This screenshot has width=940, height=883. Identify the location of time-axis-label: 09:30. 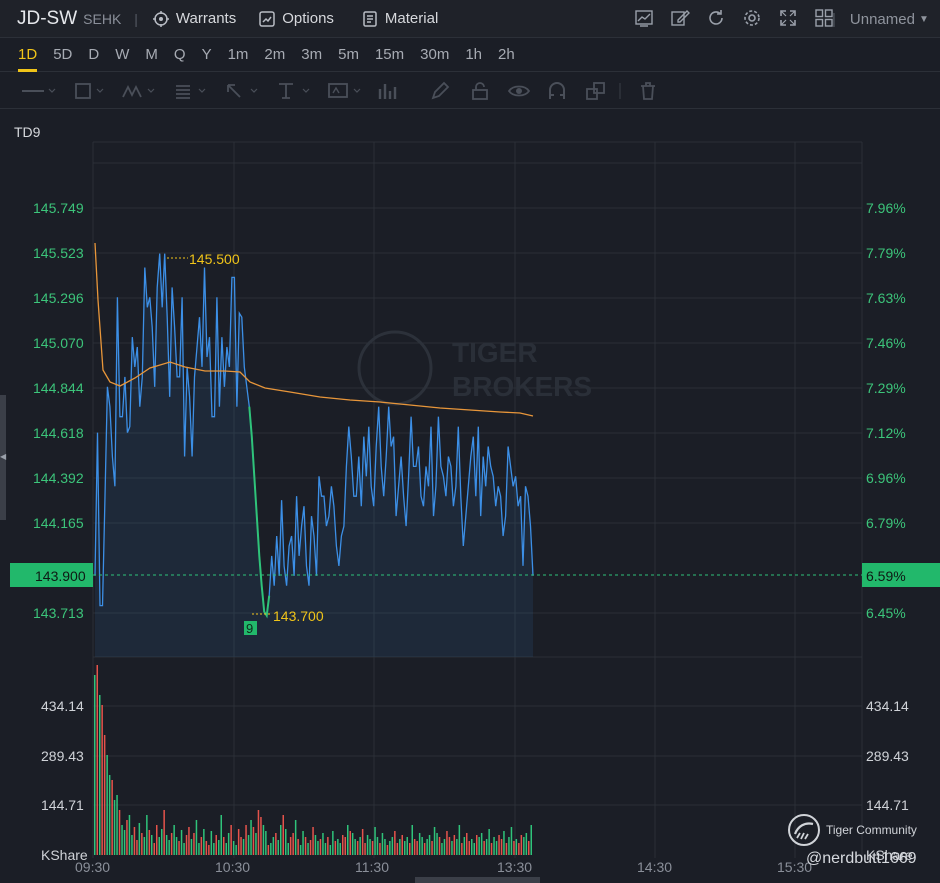
(92, 867).